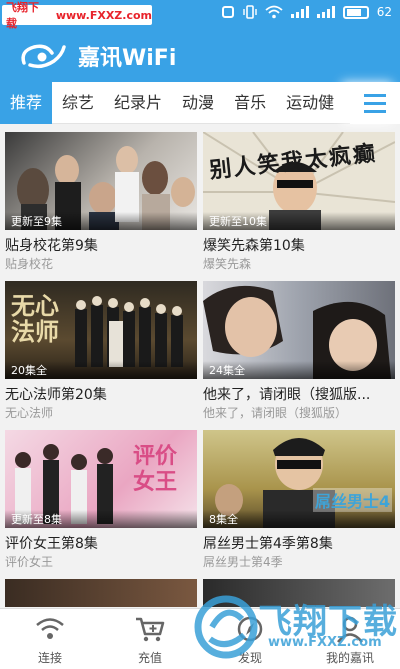  I want to click on video-card: 24集全 他来了，请闭眼（搜狐版... 他来了，请闭眼（搜狐版）, so click(299, 350).